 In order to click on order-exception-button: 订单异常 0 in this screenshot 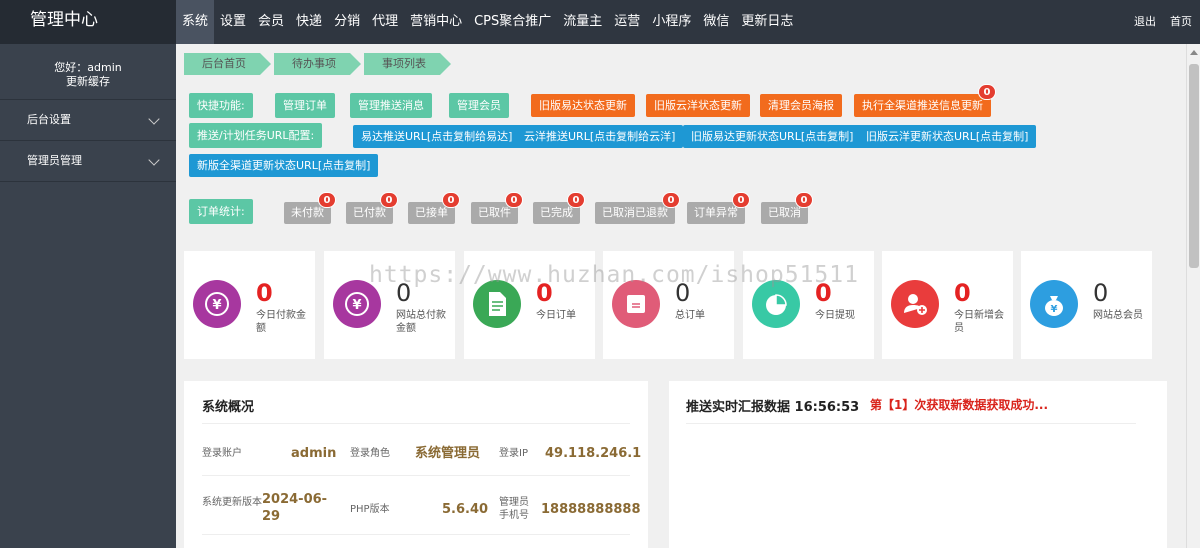, I will do `click(718, 208)`.